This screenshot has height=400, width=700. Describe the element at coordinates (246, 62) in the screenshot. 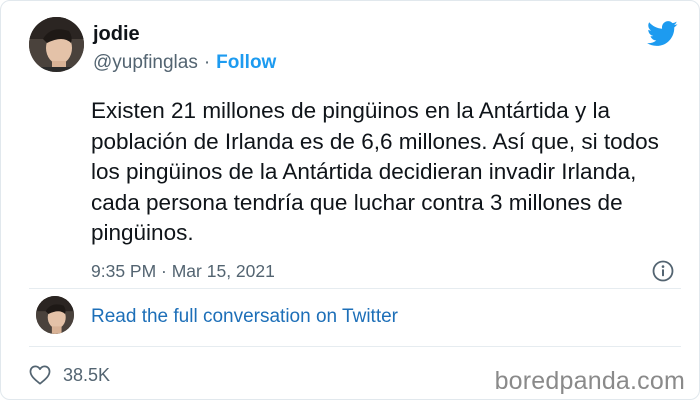

I see `follow-button: Follow` at that location.